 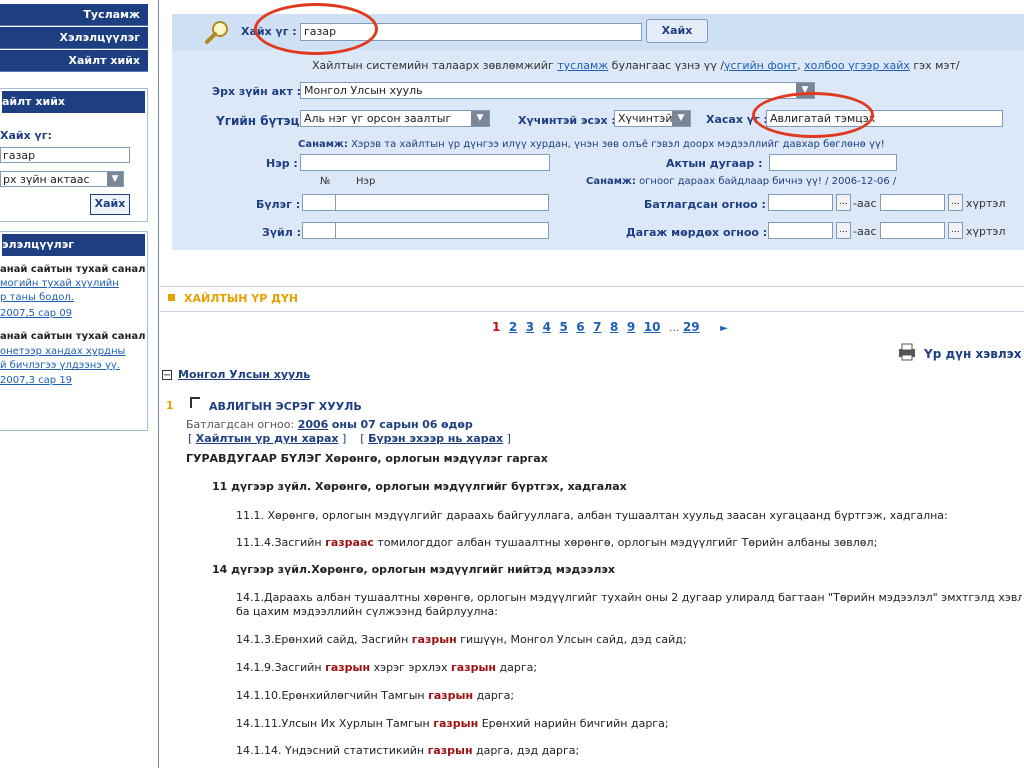 I want to click on page-link: 10, so click(x=652, y=327).